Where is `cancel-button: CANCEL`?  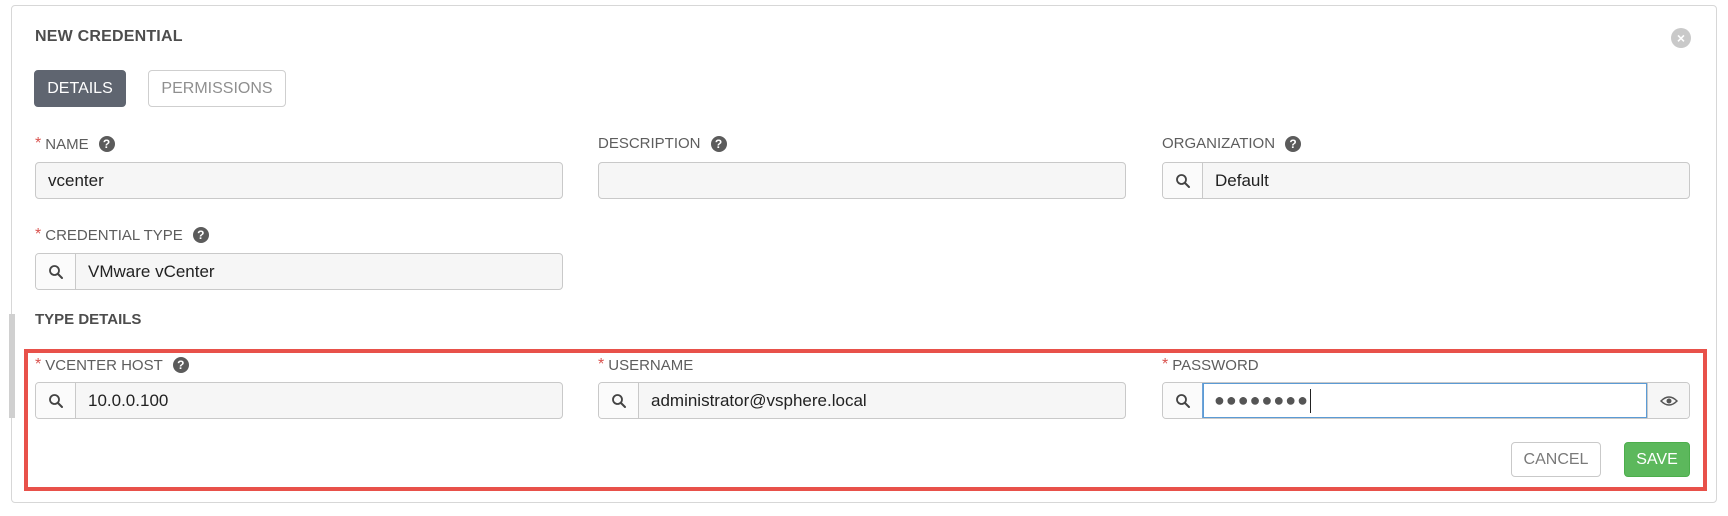 cancel-button: CANCEL is located at coordinates (1556, 459).